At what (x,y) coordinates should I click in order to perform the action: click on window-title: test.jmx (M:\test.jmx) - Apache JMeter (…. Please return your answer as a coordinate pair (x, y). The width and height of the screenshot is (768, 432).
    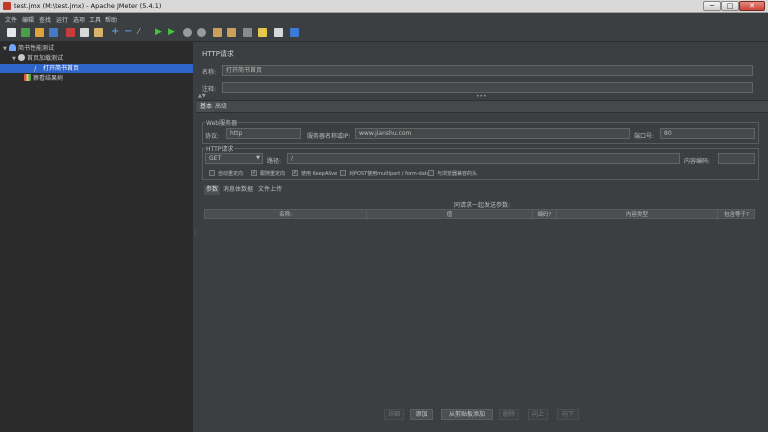
    Looking at the image, I should click on (88, 6).